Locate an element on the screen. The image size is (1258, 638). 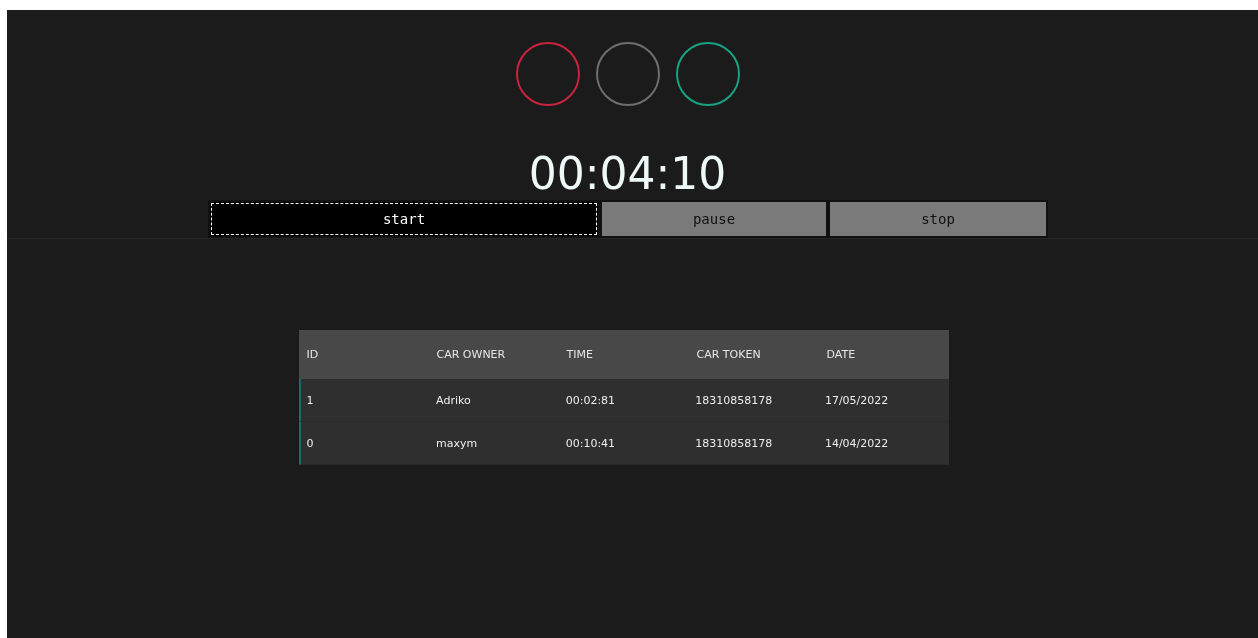
table-cell-text: 17/05/2022 is located at coordinates (856, 400).